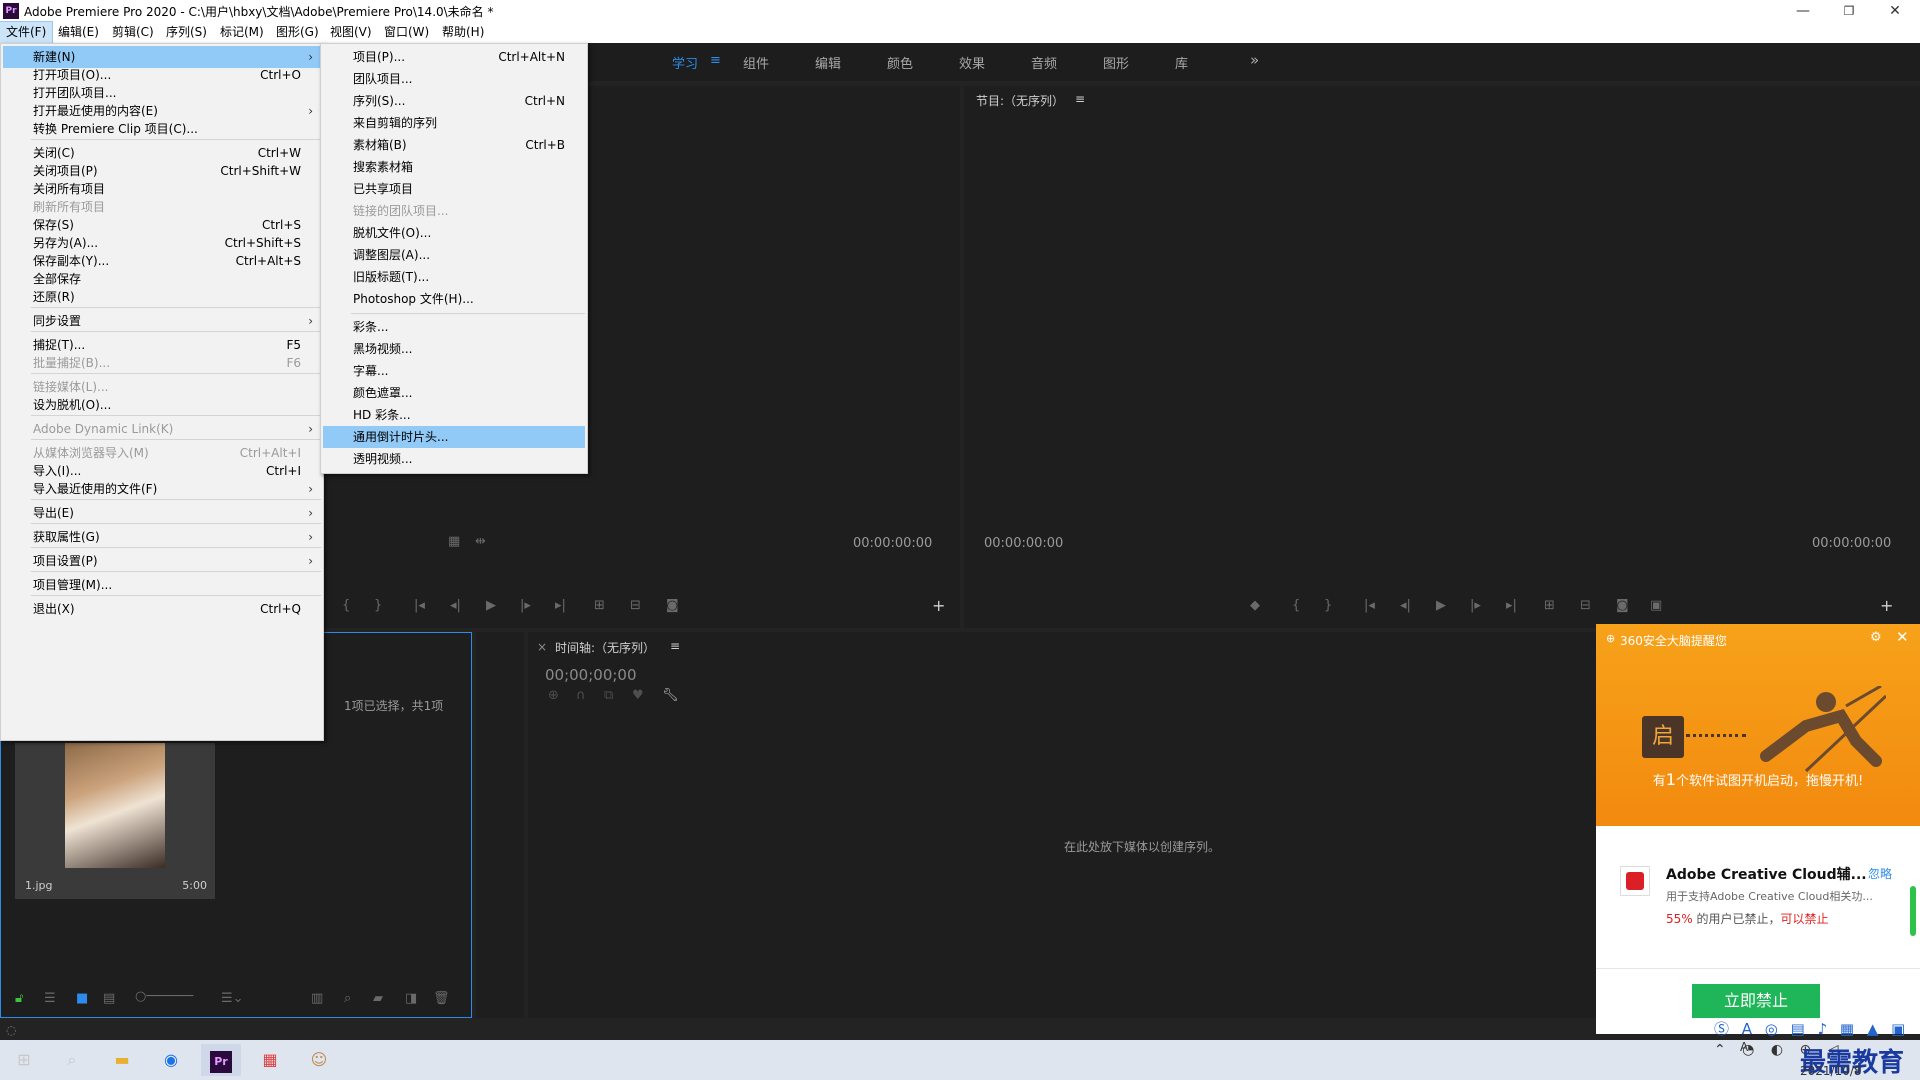 The width and height of the screenshot is (1920, 1080). Describe the element at coordinates (463, 32) in the screenshot. I see `menu-help: 帮助(H)` at that location.